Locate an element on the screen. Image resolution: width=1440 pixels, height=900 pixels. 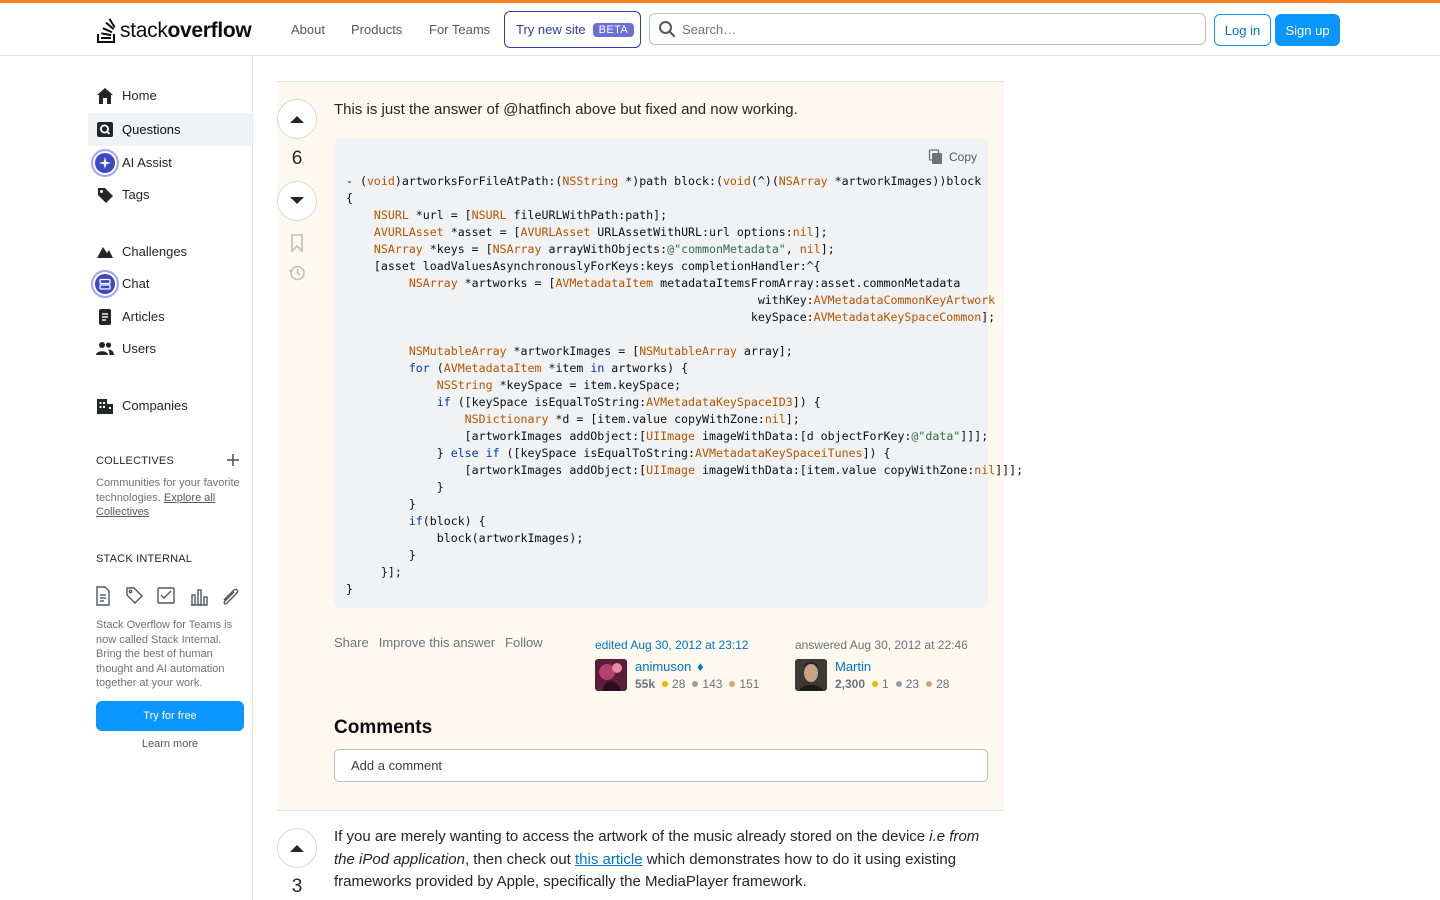
edited-timestamp-link: edited Aug 30, 2012 at 23:12 is located at coordinates (671, 645).